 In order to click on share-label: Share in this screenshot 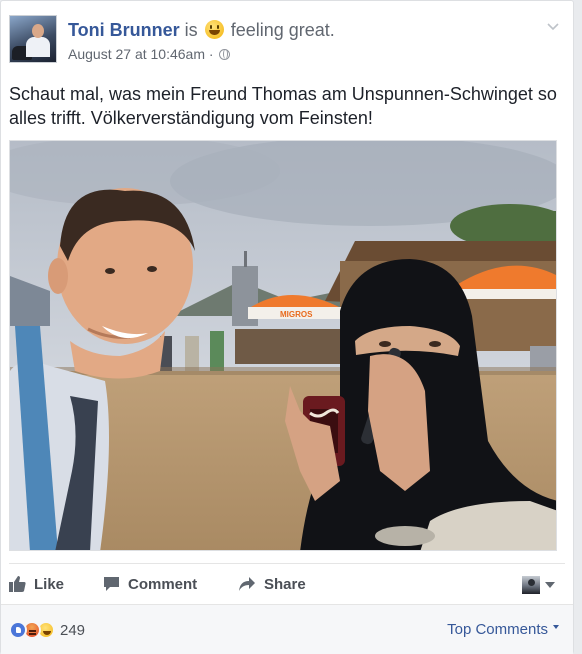, I will do `click(285, 584)`.